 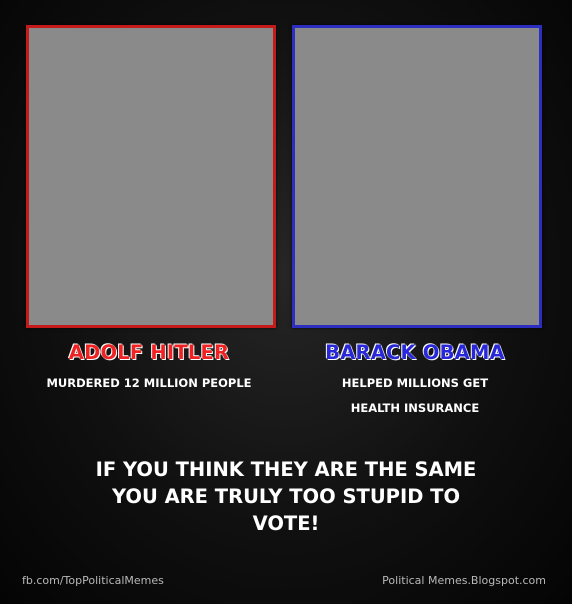 What do you see at coordinates (93, 580) in the screenshot?
I see `footer-facebook-credit: fb.com/TopPoliticalMemes` at bounding box center [93, 580].